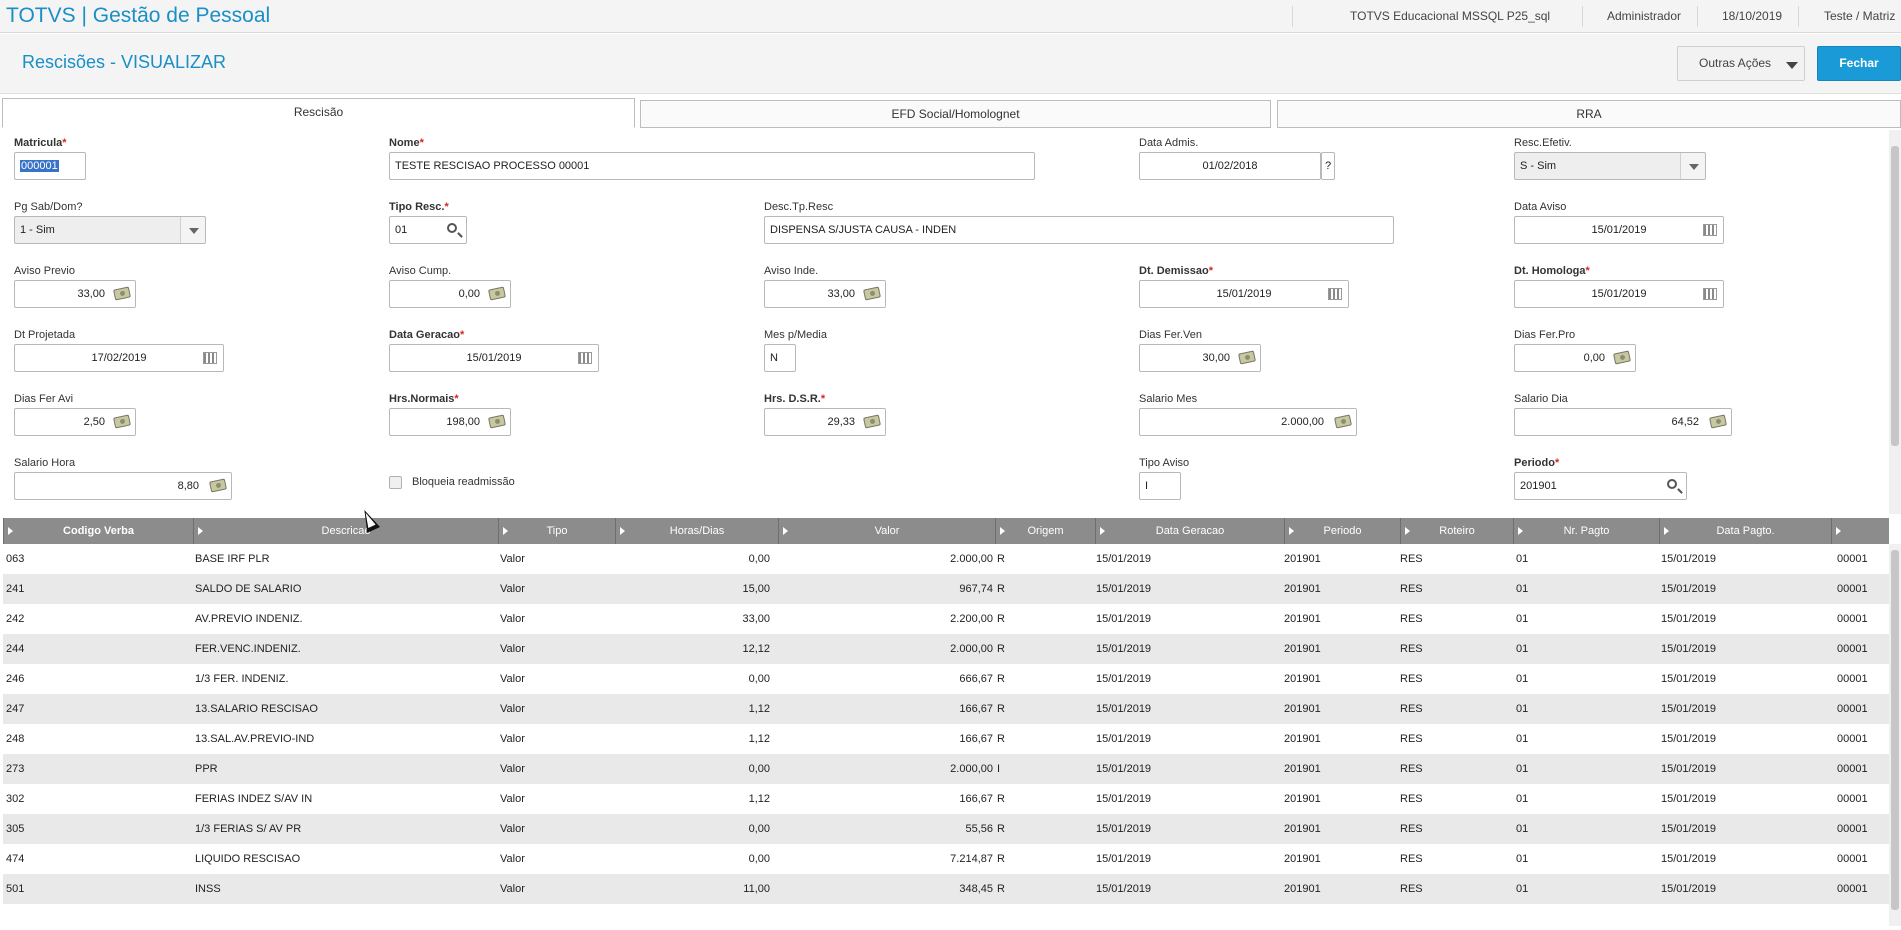 This screenshot has height=930, width=1901. Describe the element at coordinates (1456, 531) in the screenshot. I see `grid-column-header: Roteiro` at that location.